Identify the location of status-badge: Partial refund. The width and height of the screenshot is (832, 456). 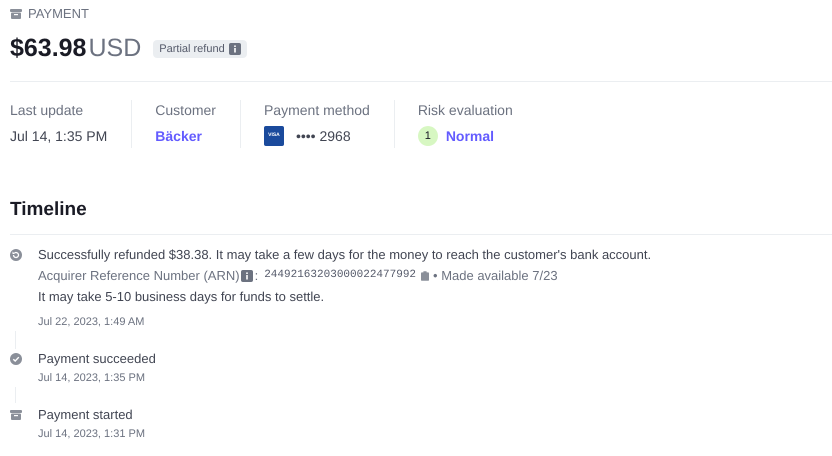
(200, 49).